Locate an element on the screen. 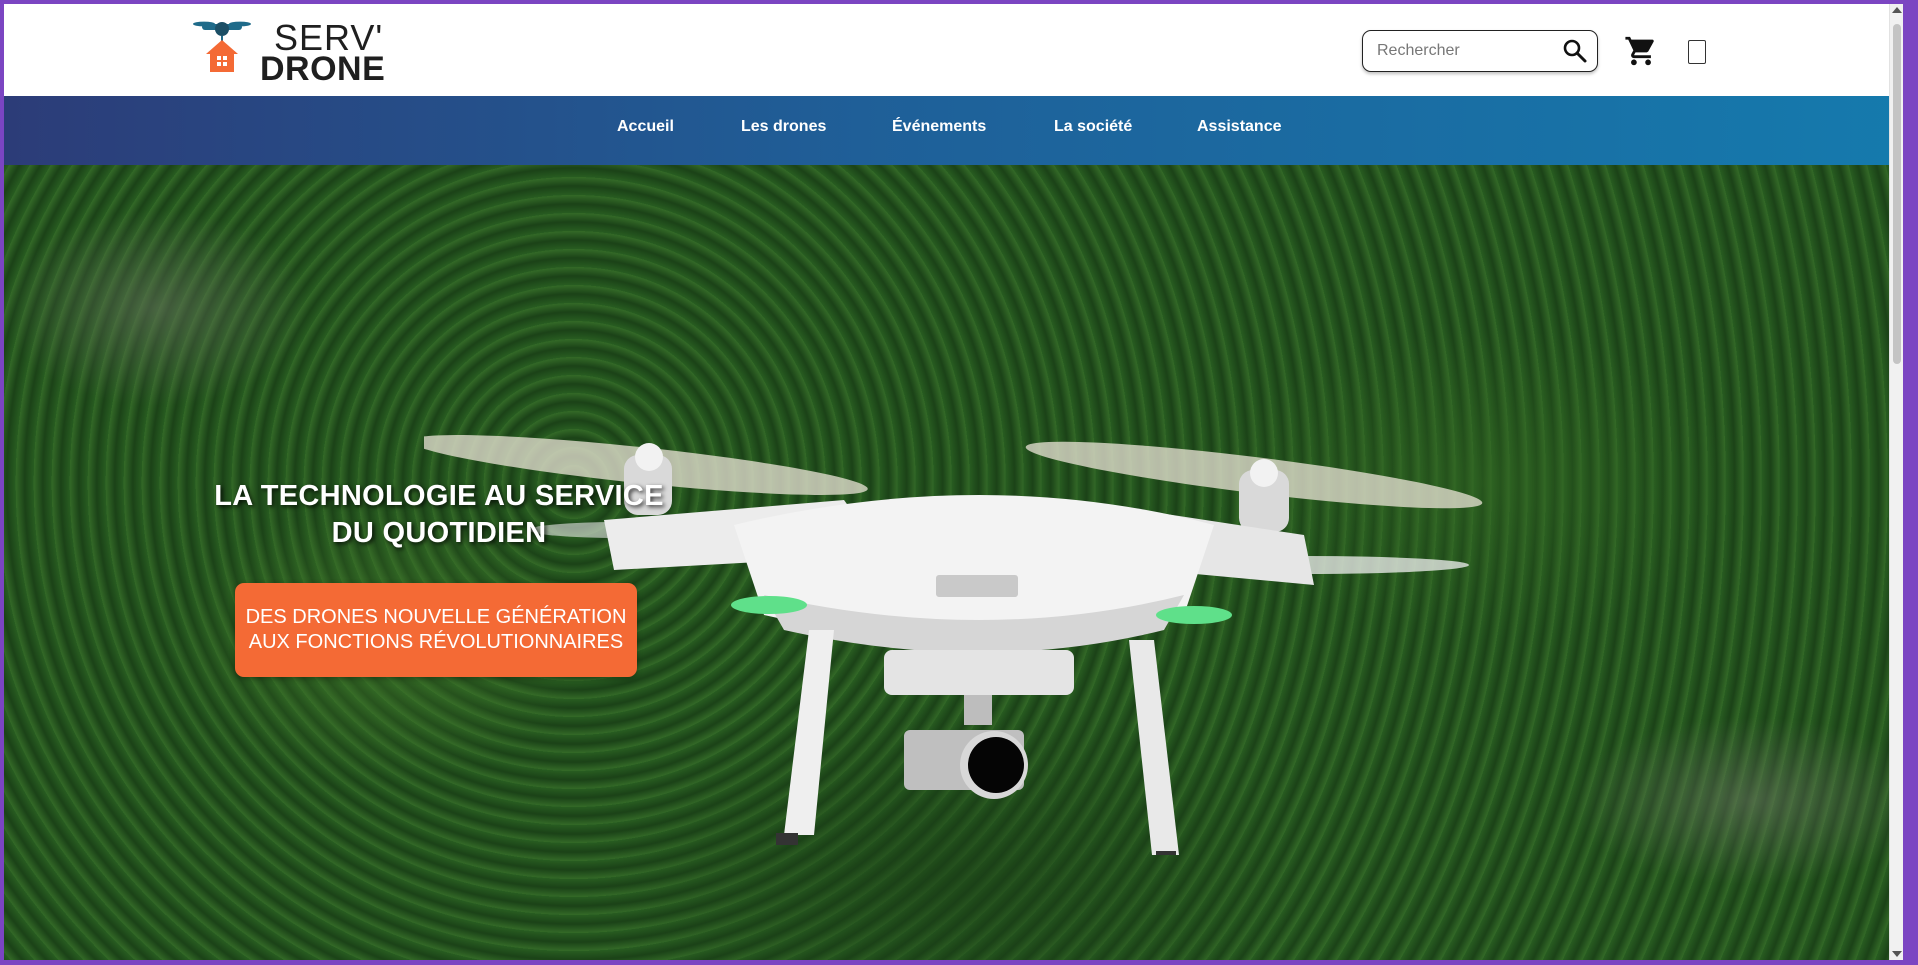 Image resolution: width=1918 pixels, height=965 pixels. cart-icon is located at coordinates (1639, 51).